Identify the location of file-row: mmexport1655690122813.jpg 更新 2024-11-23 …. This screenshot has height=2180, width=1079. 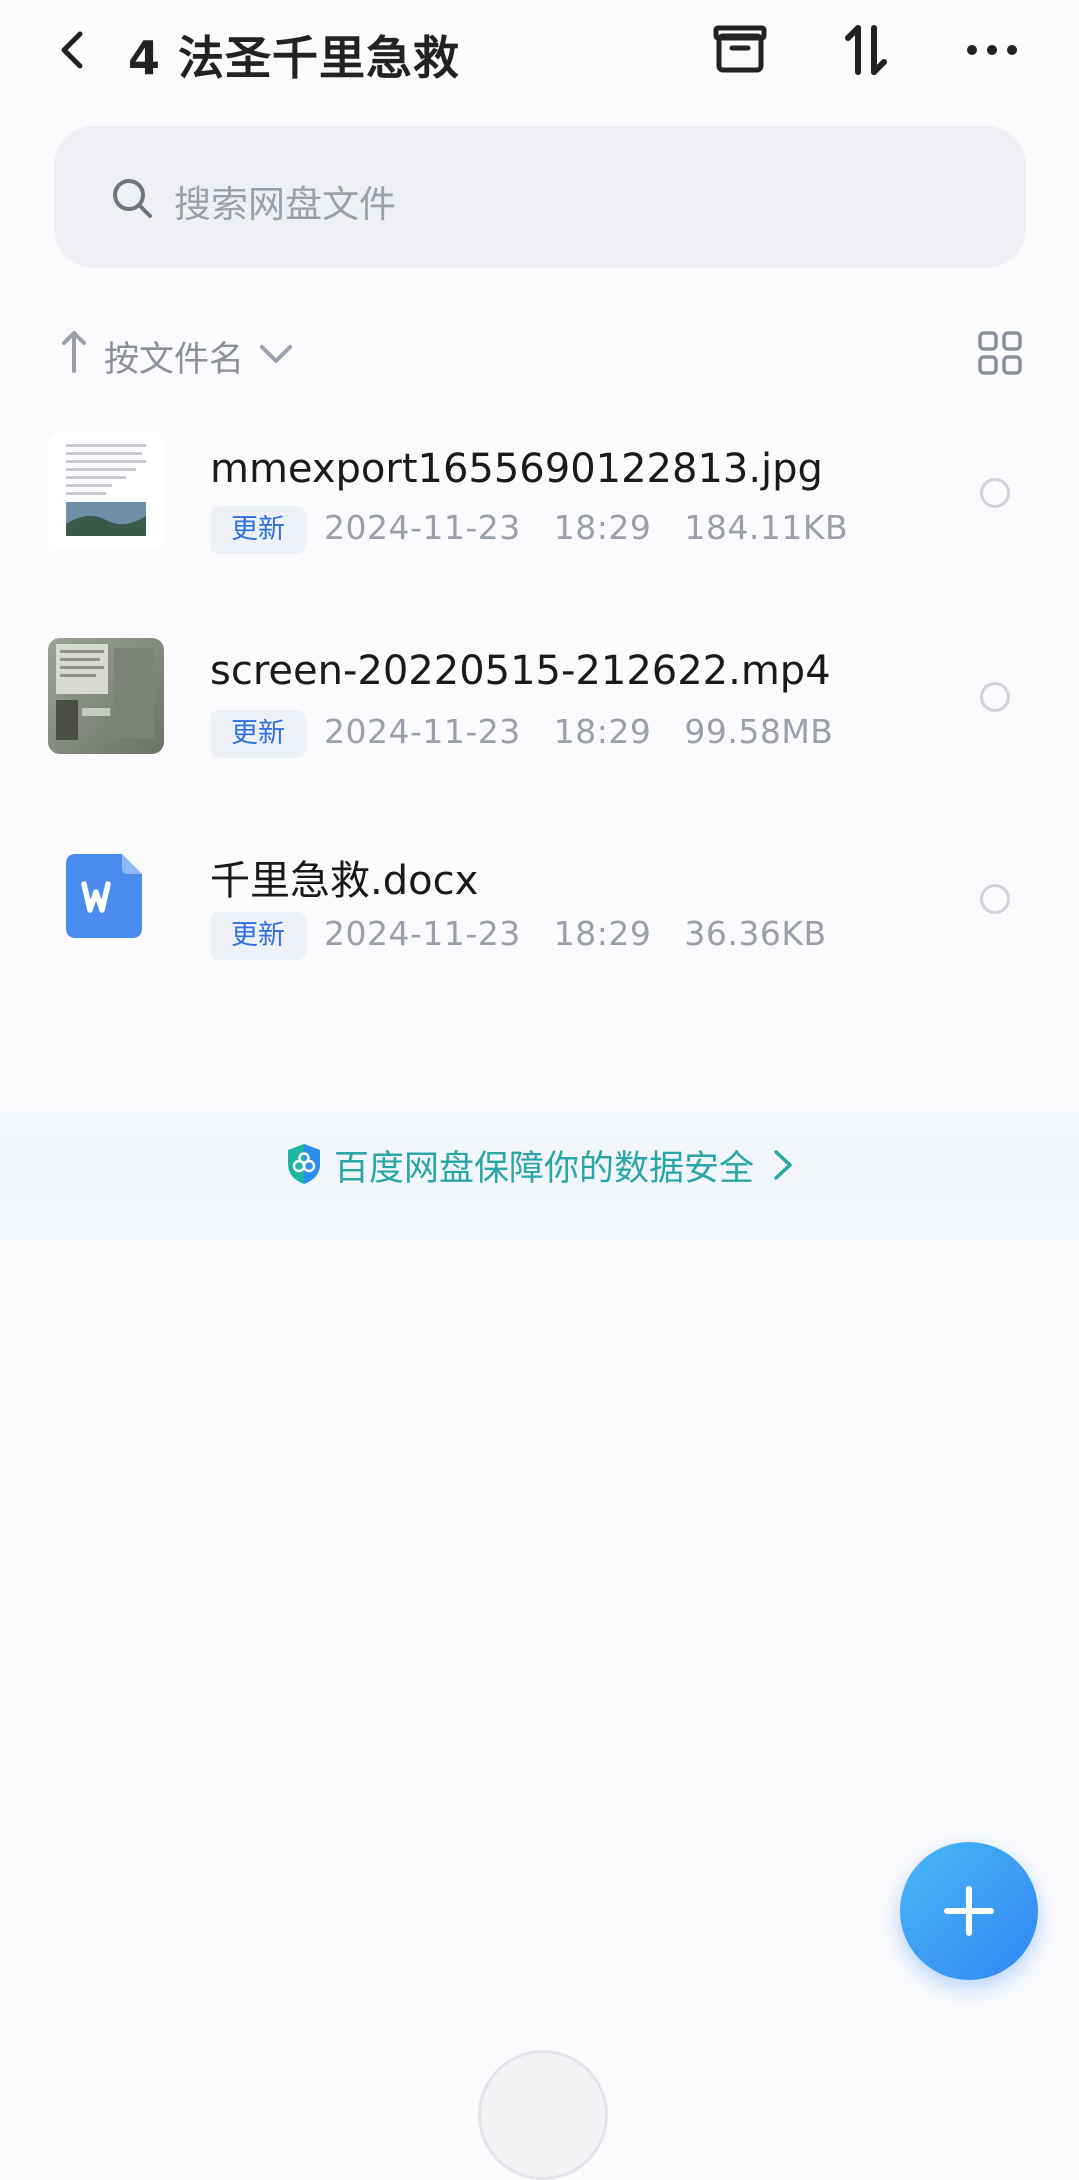
(539, 493).